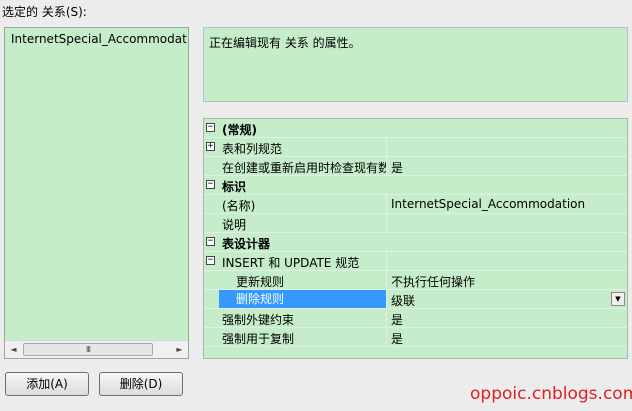 The width and height of the screenshot is (632, 411). I want to click on property-name: 强制用于复制, so click(258, 339).